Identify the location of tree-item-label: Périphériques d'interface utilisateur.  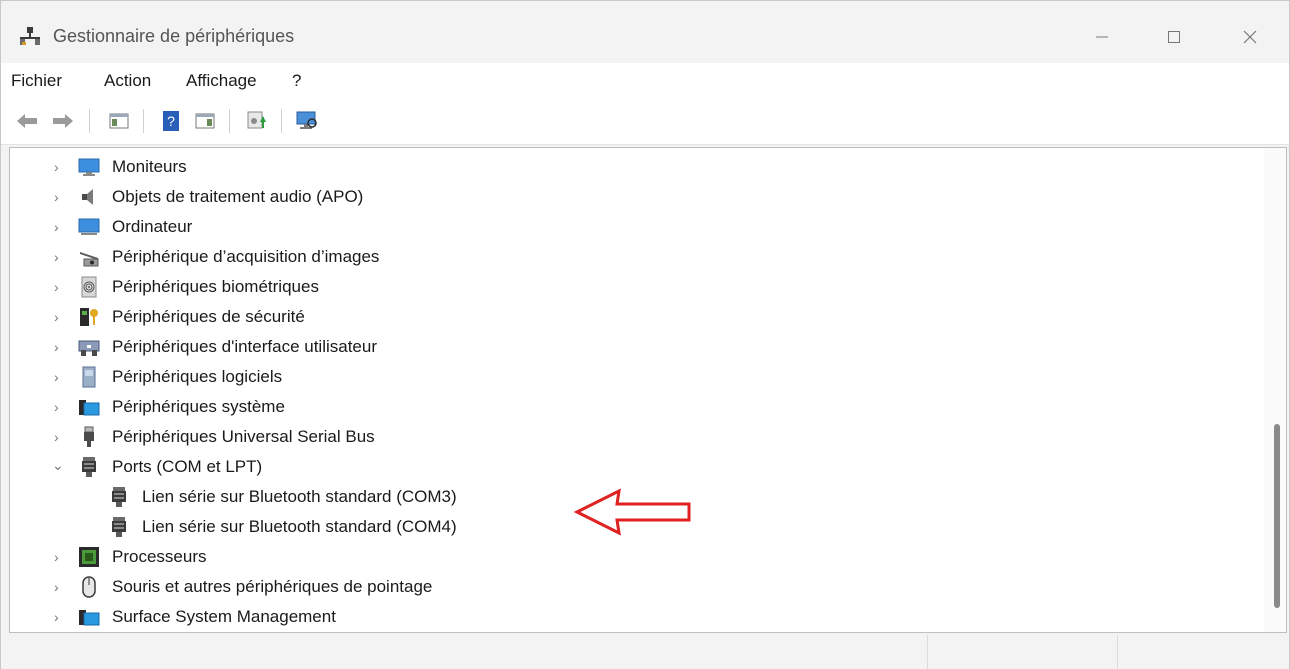
(245, 346).